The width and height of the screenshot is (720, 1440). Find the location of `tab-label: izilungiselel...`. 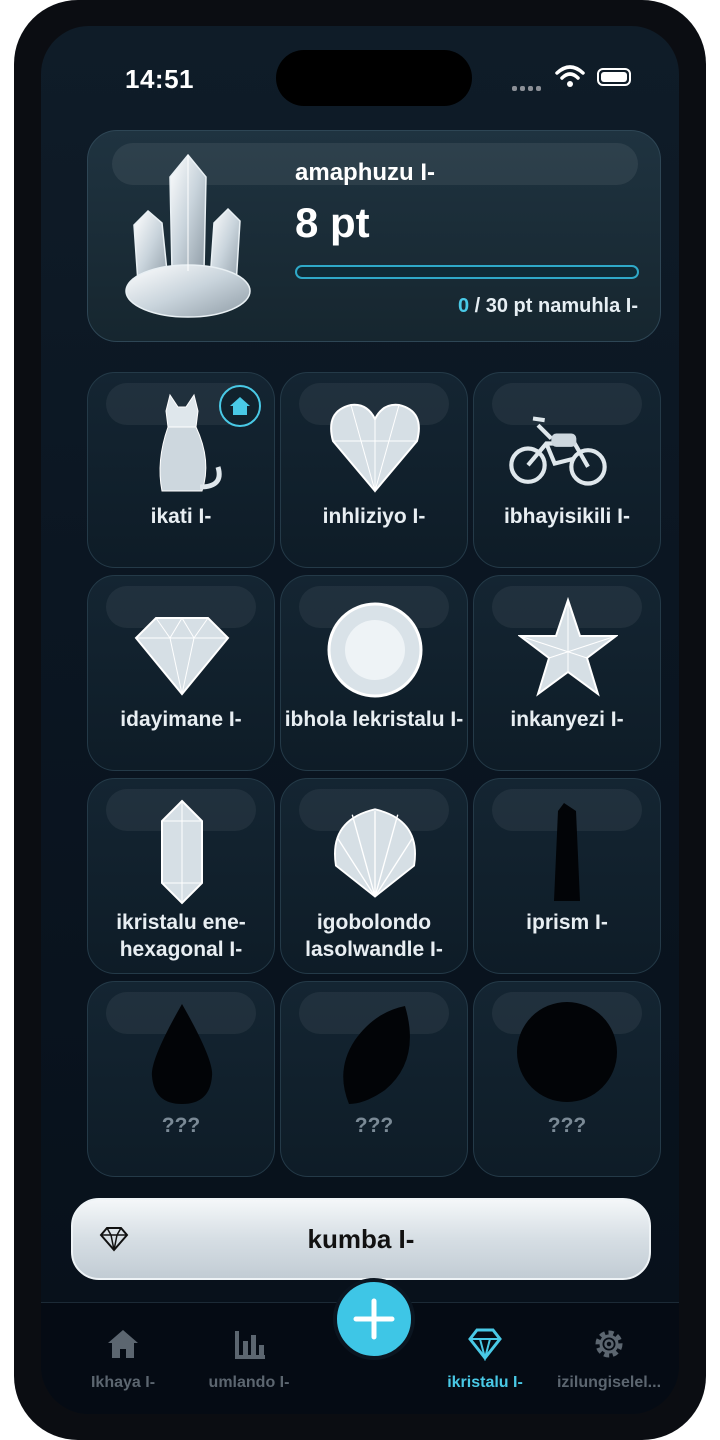

tab-label: izilungiselel... is located at coordinates (609, 1382).